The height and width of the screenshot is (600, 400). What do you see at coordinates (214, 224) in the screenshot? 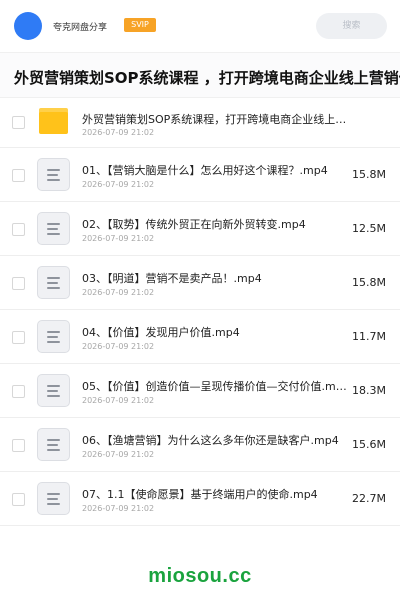
I see `file-name: 02、【取势】传统外贸正在向新外贸转变.mp4` at bounding box center [214, 224].